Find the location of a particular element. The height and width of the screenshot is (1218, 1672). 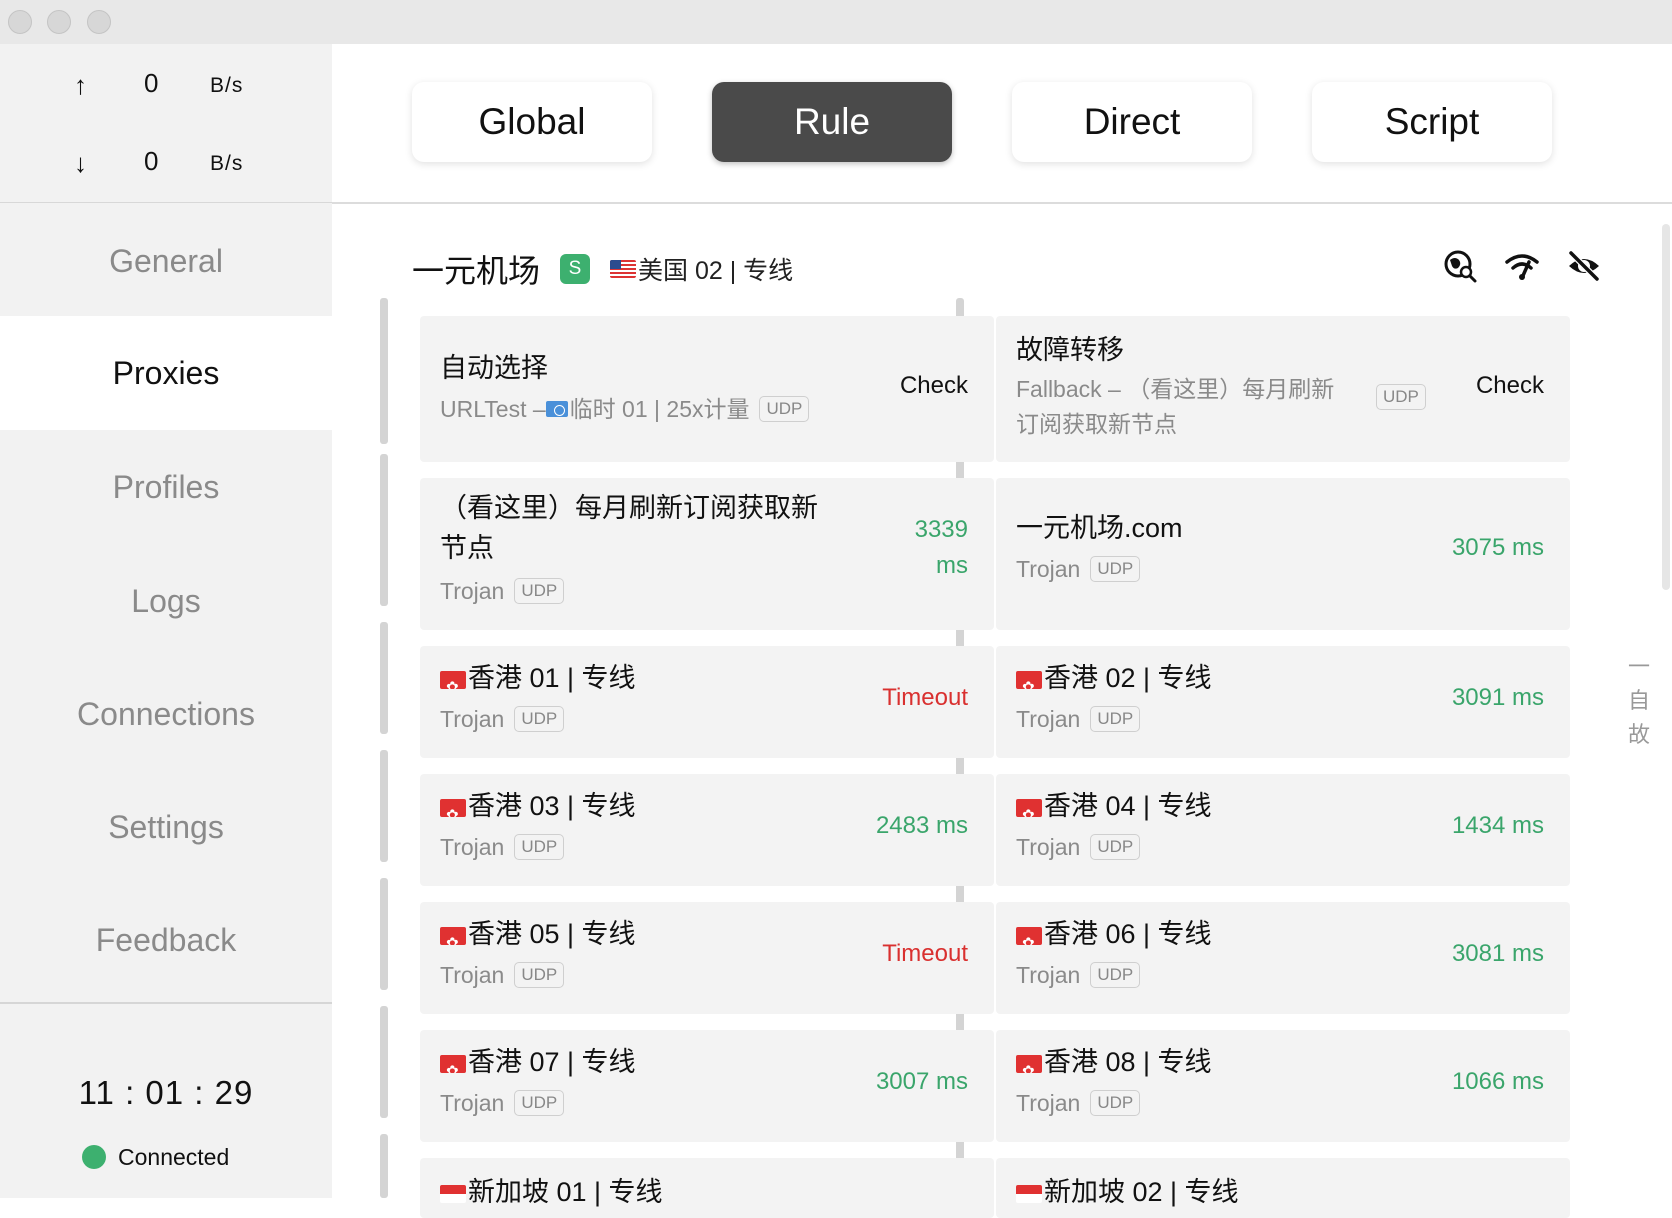

proxy-card: 新加坡 01 | 专线 is located at coordinates (707, 1188).